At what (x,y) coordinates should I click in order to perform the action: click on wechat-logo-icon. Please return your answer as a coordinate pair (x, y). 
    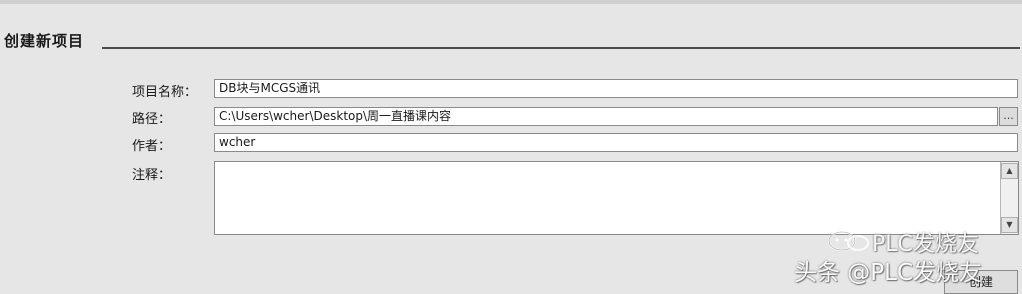
    Looking at the image, I should click on (848, 241).